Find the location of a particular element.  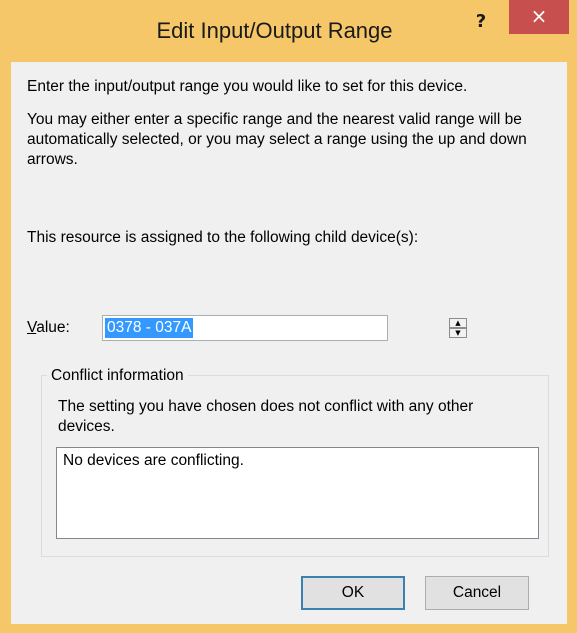

close-button: × is located at coordinates (539, 17).